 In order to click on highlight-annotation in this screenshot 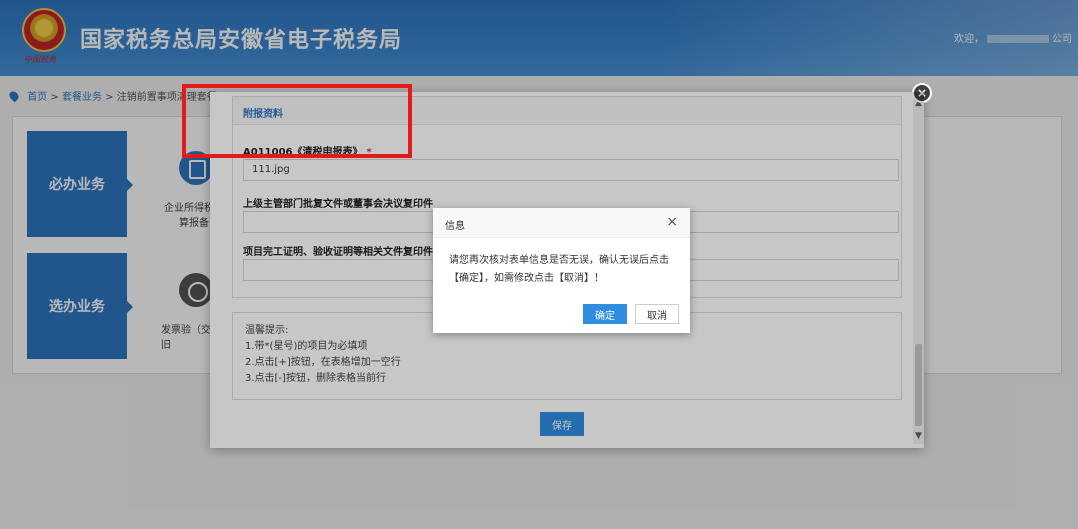, I will do `click(297, 121)`.